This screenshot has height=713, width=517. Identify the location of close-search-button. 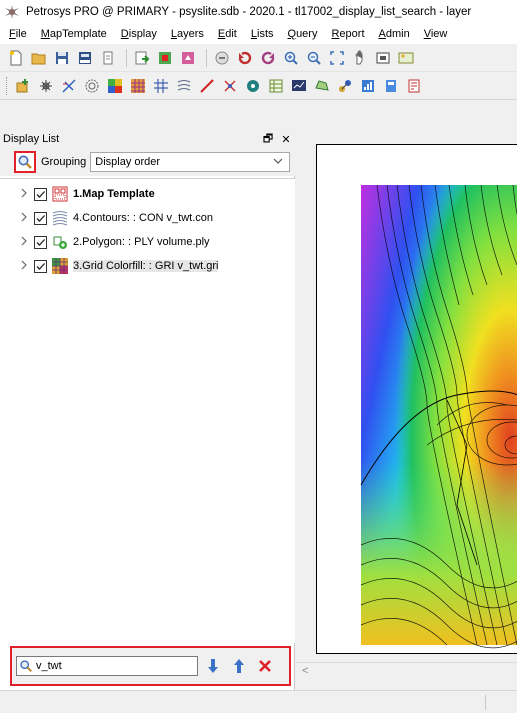
(265, 666).